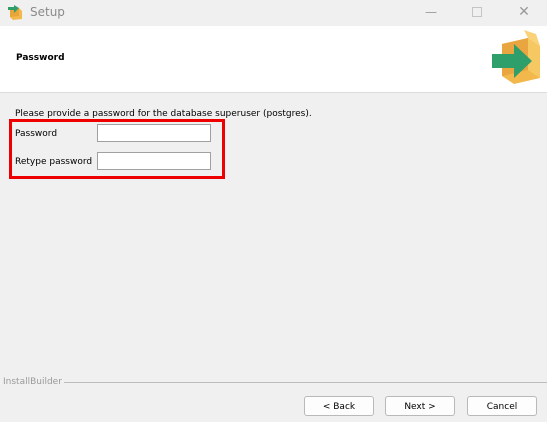 This screenshot has width=547, height=422. Describe the element at coordinates (339, 406) in the screenshot. I see `back-button: < Back` at that location.